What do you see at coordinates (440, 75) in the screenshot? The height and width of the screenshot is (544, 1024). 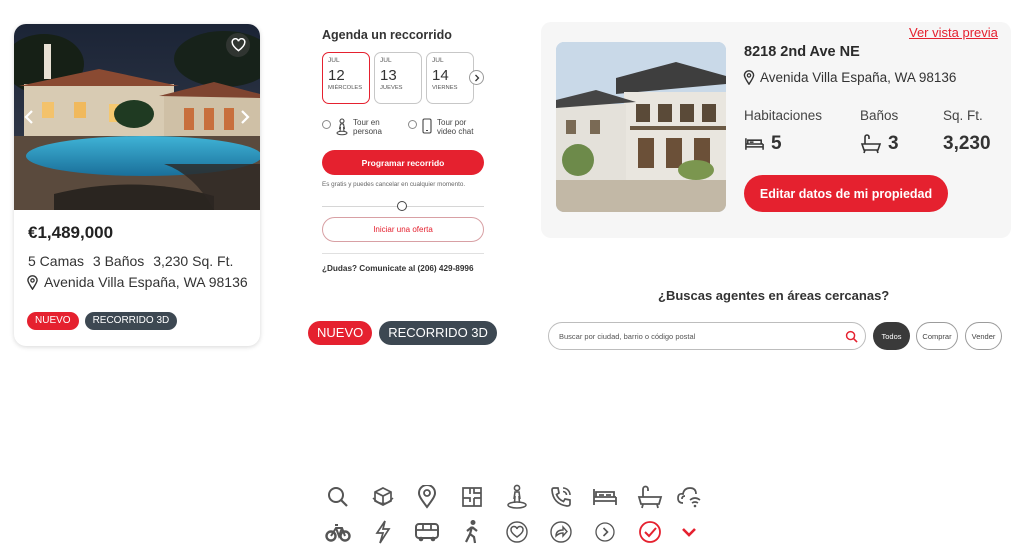 I see `day-number: 14` at bounding box center [440, 75].